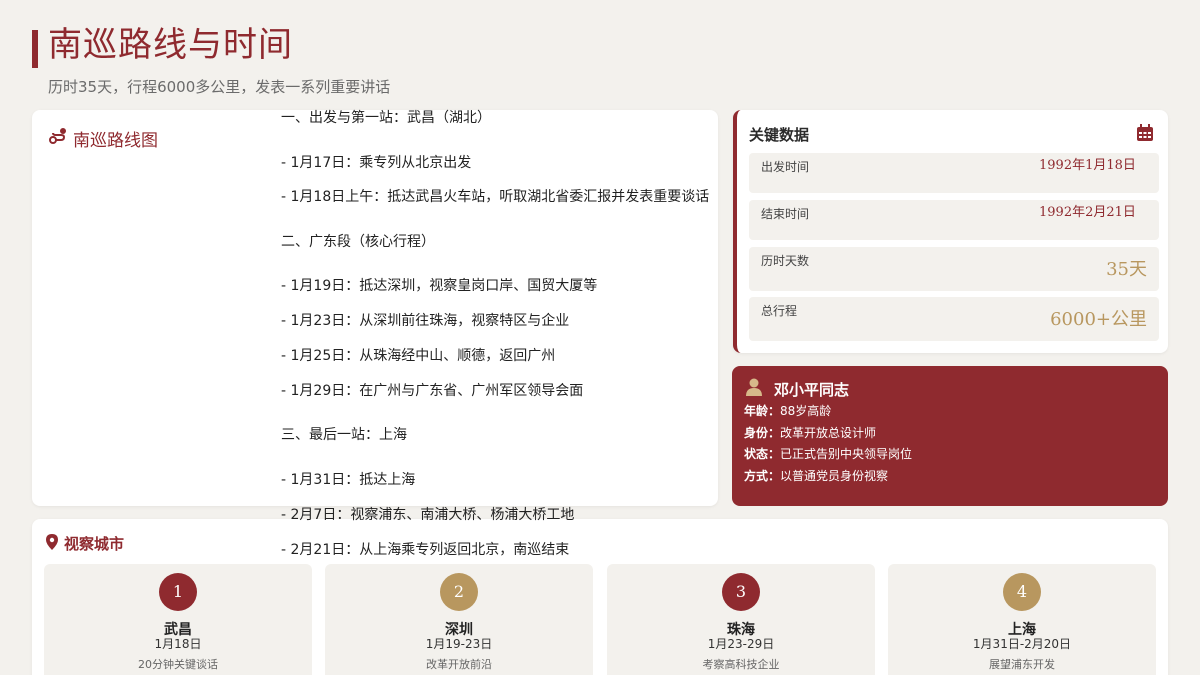 The height and width of the screenshot is (675, 1200). Describe the element at coordinates (762, 411) in the screenshot. I see `person-age-label: 年龄：` at that location.